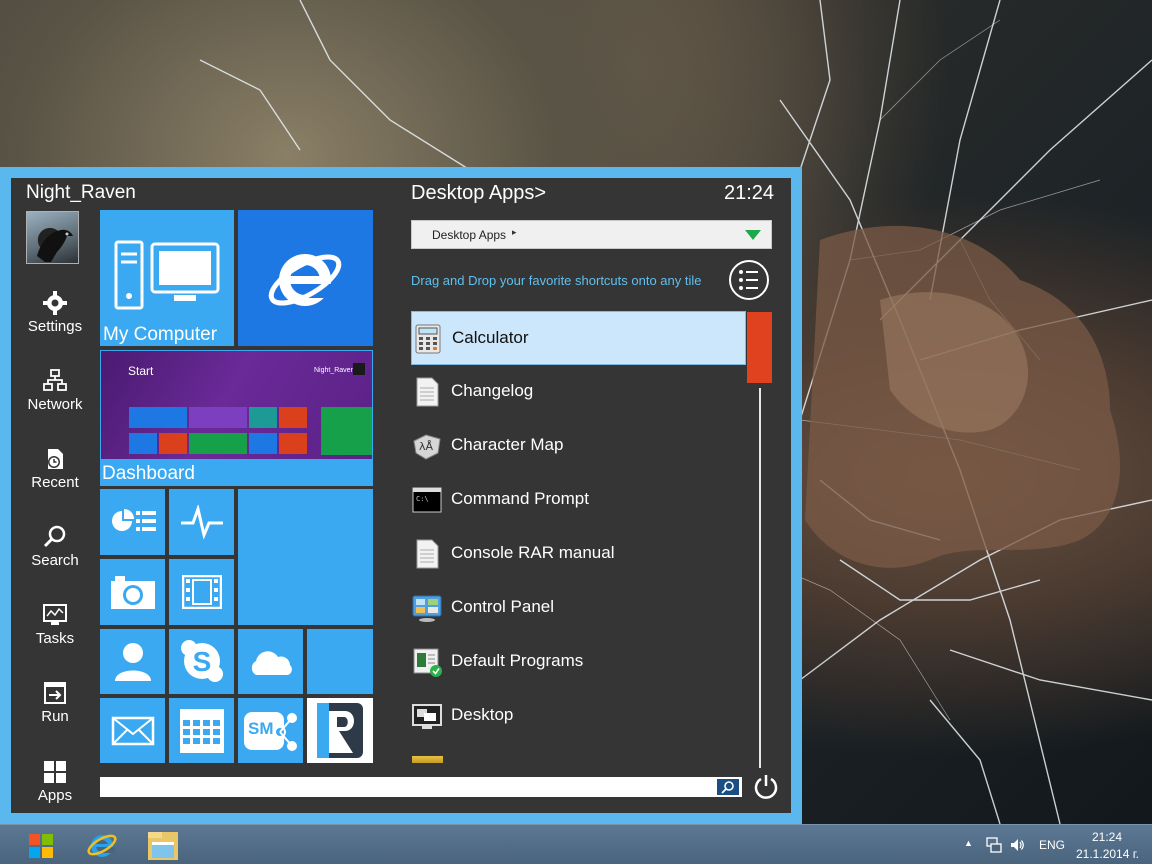 The height and width of the screenshot is (864, 1152). What do you see at coordinates (160, 334) in the screenshot?
I see `tile-label: My Computer` at bounding box center [160, 334].